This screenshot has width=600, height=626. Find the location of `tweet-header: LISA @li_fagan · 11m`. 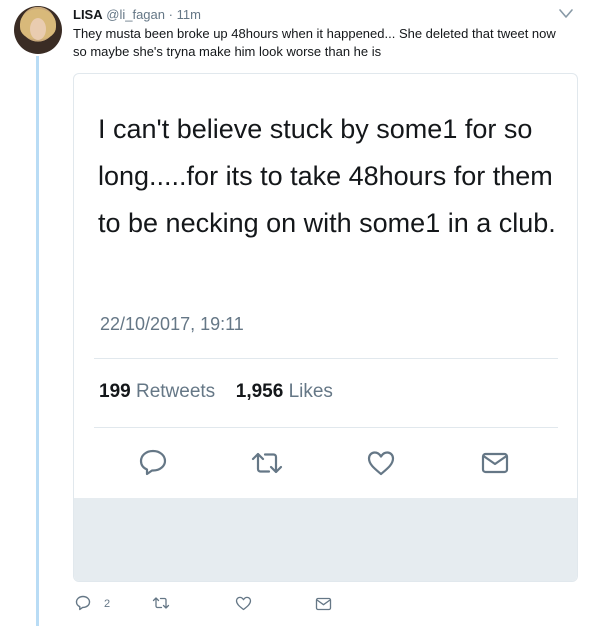

tweet-header: LISA @li_fagan · 11m is located at coordinates (137, 14).